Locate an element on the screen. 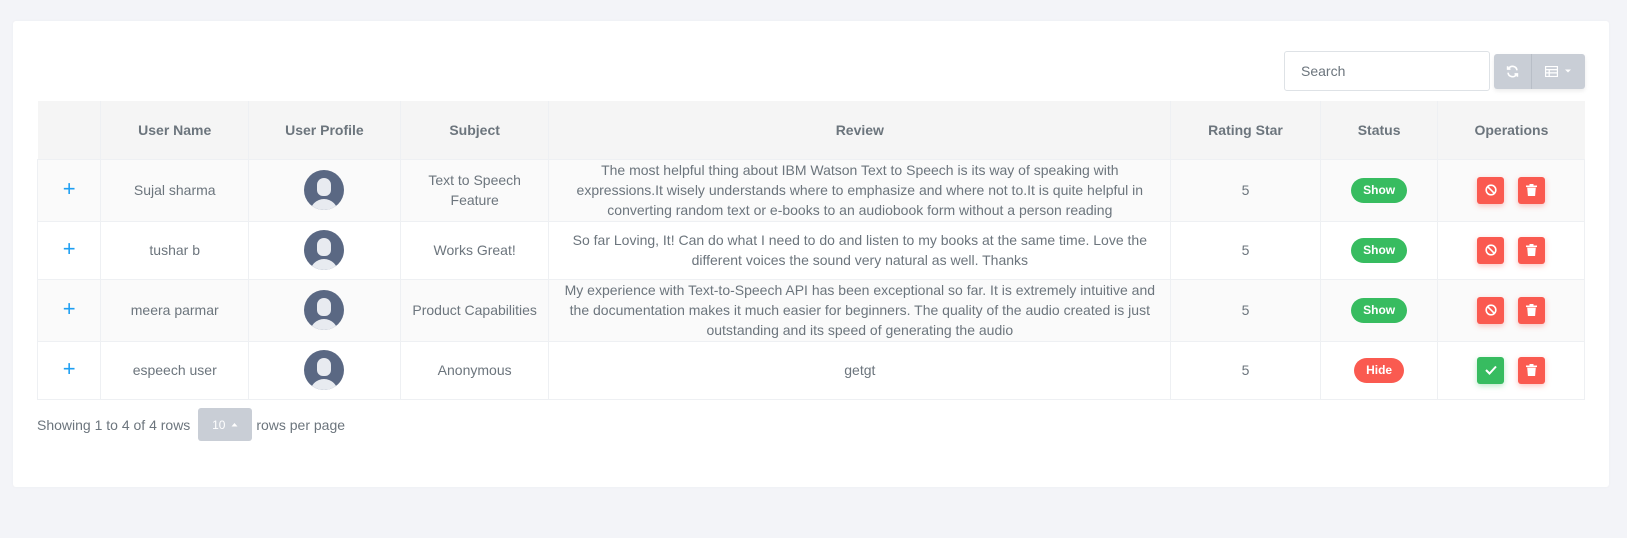  subject-cell: Anonymous is located at coordinates (474, 370).